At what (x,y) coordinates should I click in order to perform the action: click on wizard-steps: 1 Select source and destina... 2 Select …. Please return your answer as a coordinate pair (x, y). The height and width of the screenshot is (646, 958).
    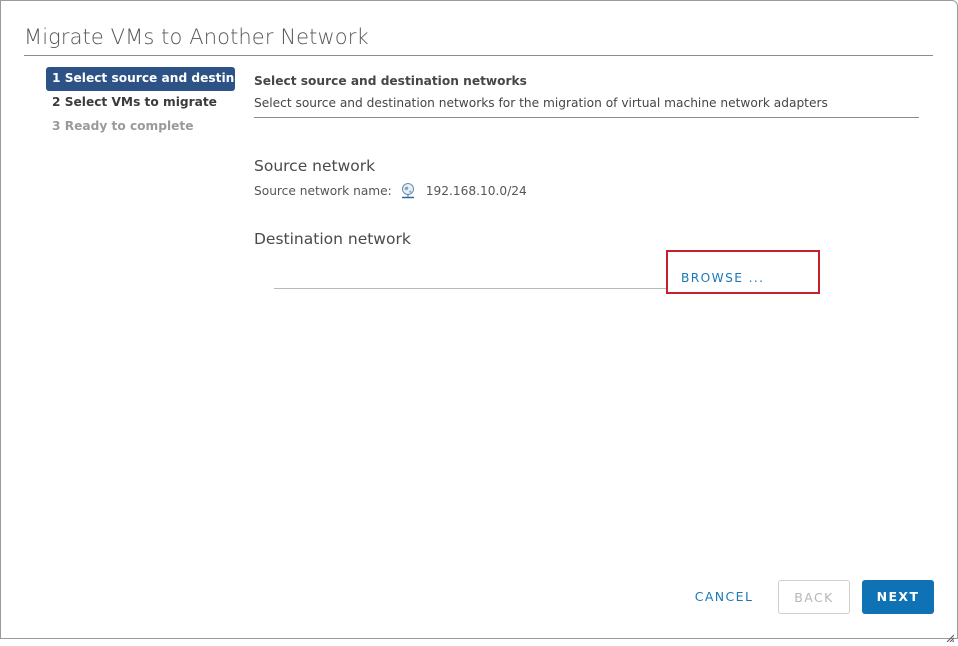
    Looking at the image, I should click on (140, 103).